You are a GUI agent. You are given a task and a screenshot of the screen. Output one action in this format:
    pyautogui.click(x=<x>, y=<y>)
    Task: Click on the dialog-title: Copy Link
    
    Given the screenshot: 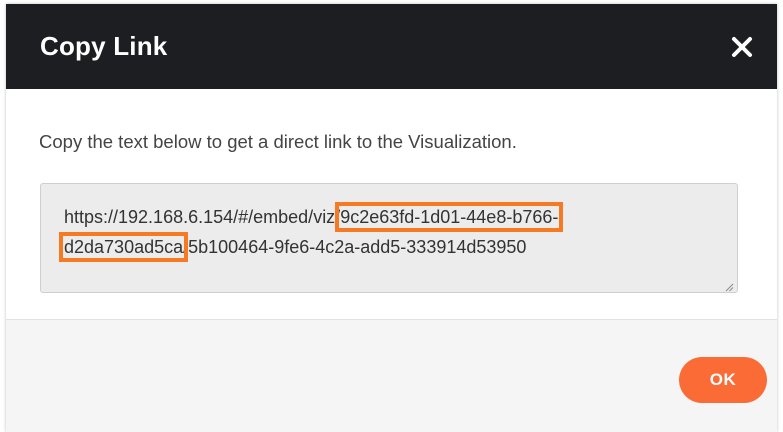 What is the action you would take?
    pyautogui.click(x=104, y=46)
    